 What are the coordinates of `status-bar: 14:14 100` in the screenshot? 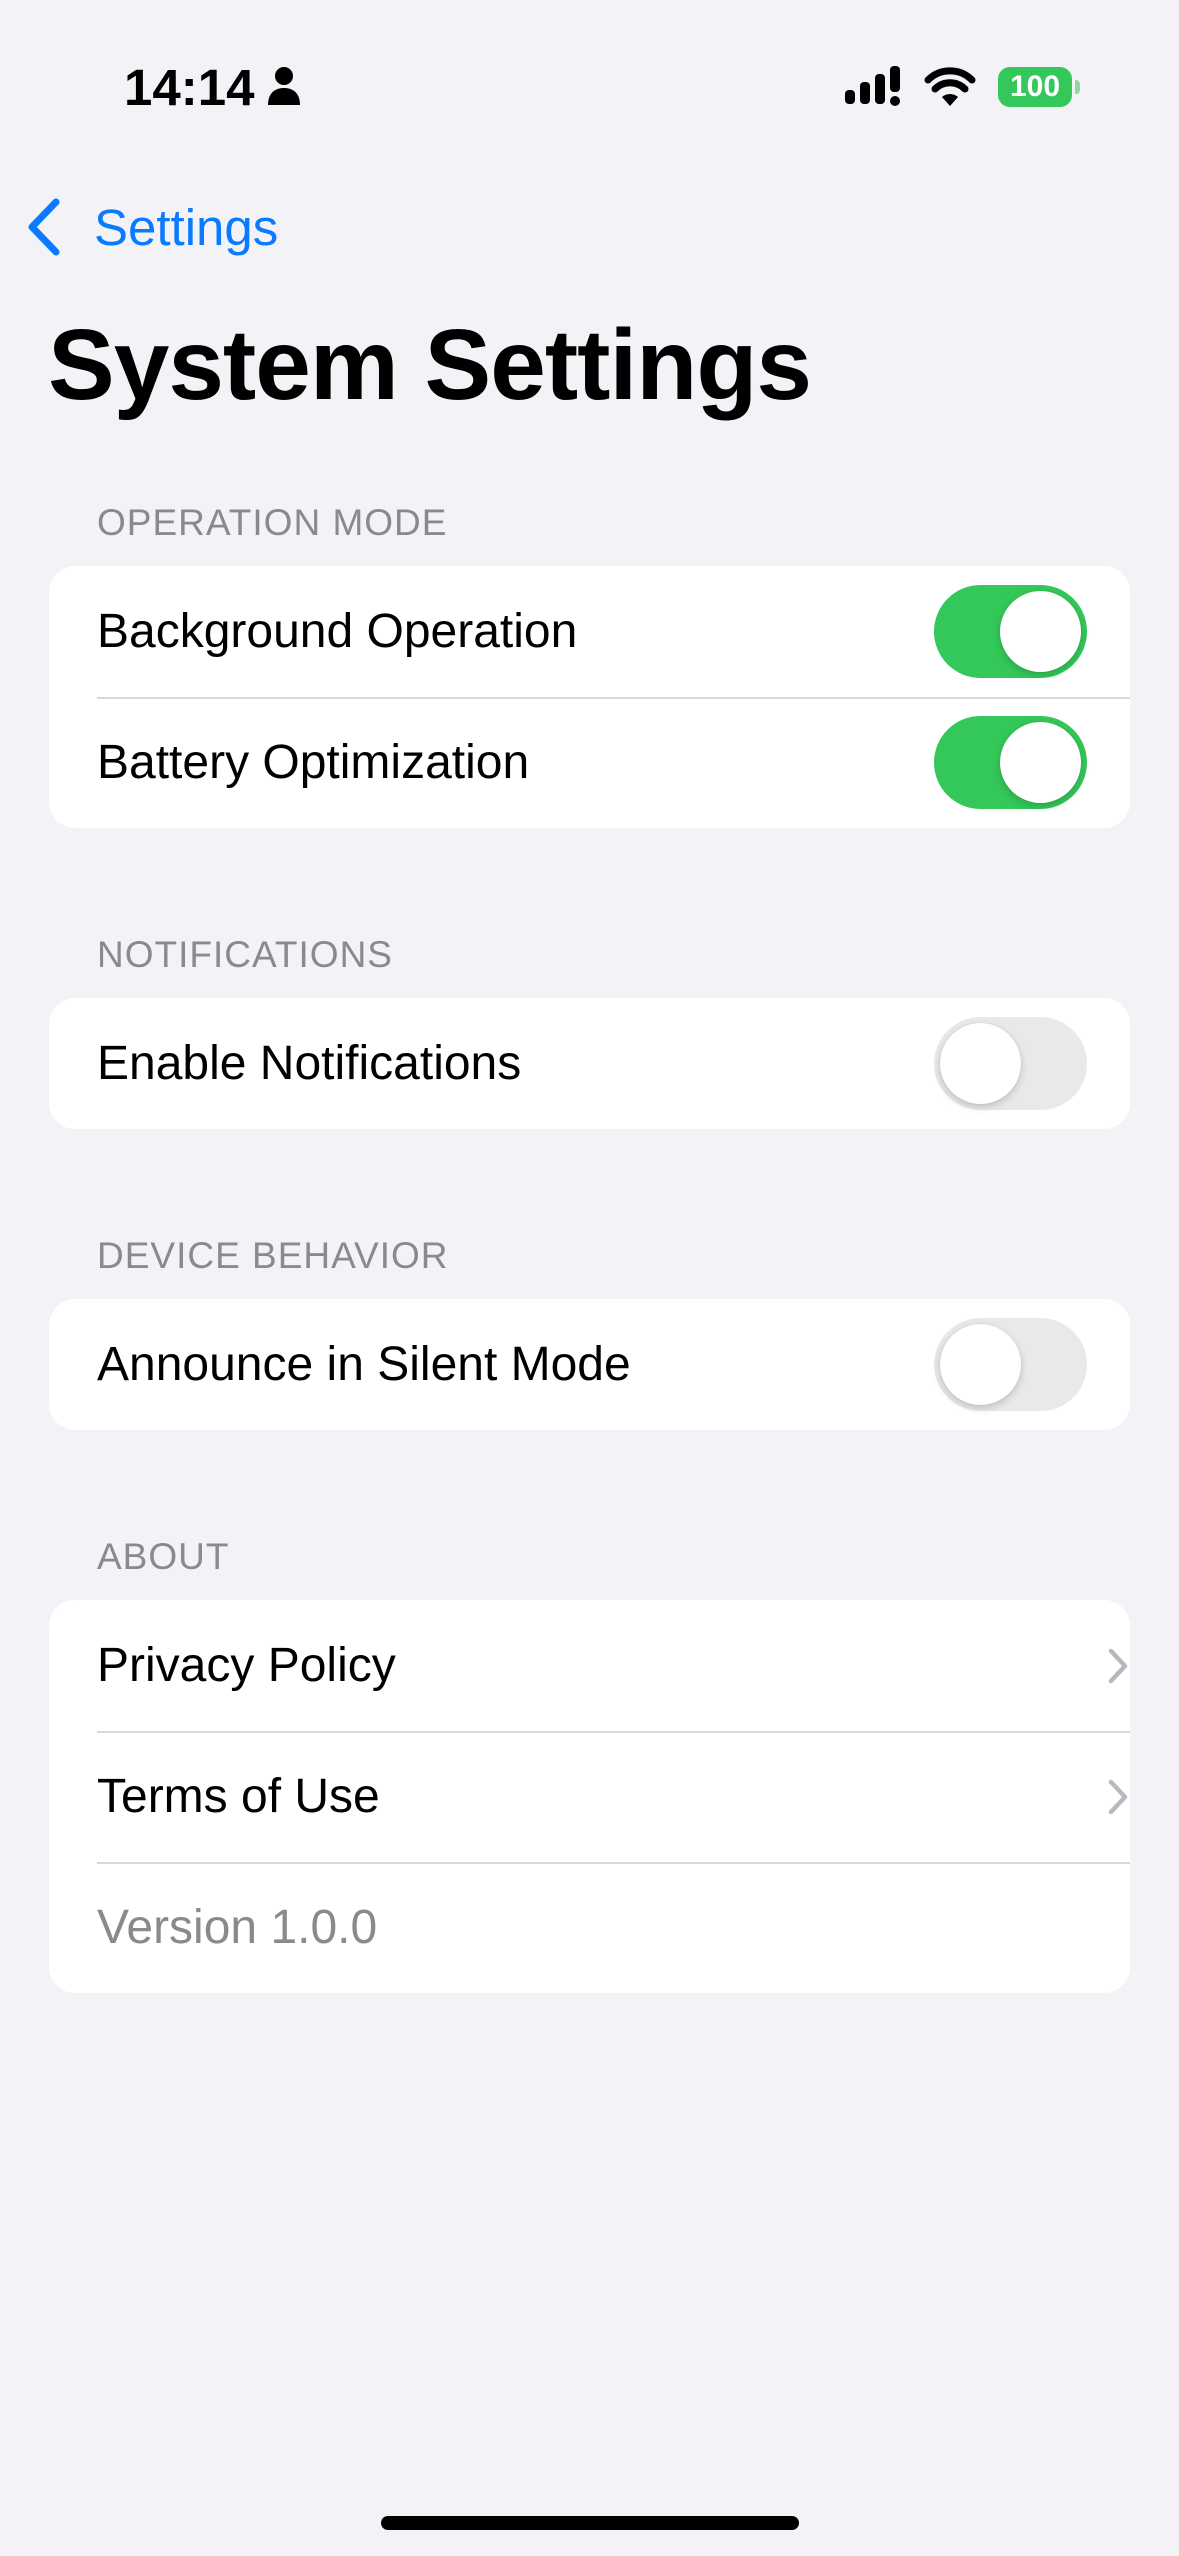 It's located at (589, 85).